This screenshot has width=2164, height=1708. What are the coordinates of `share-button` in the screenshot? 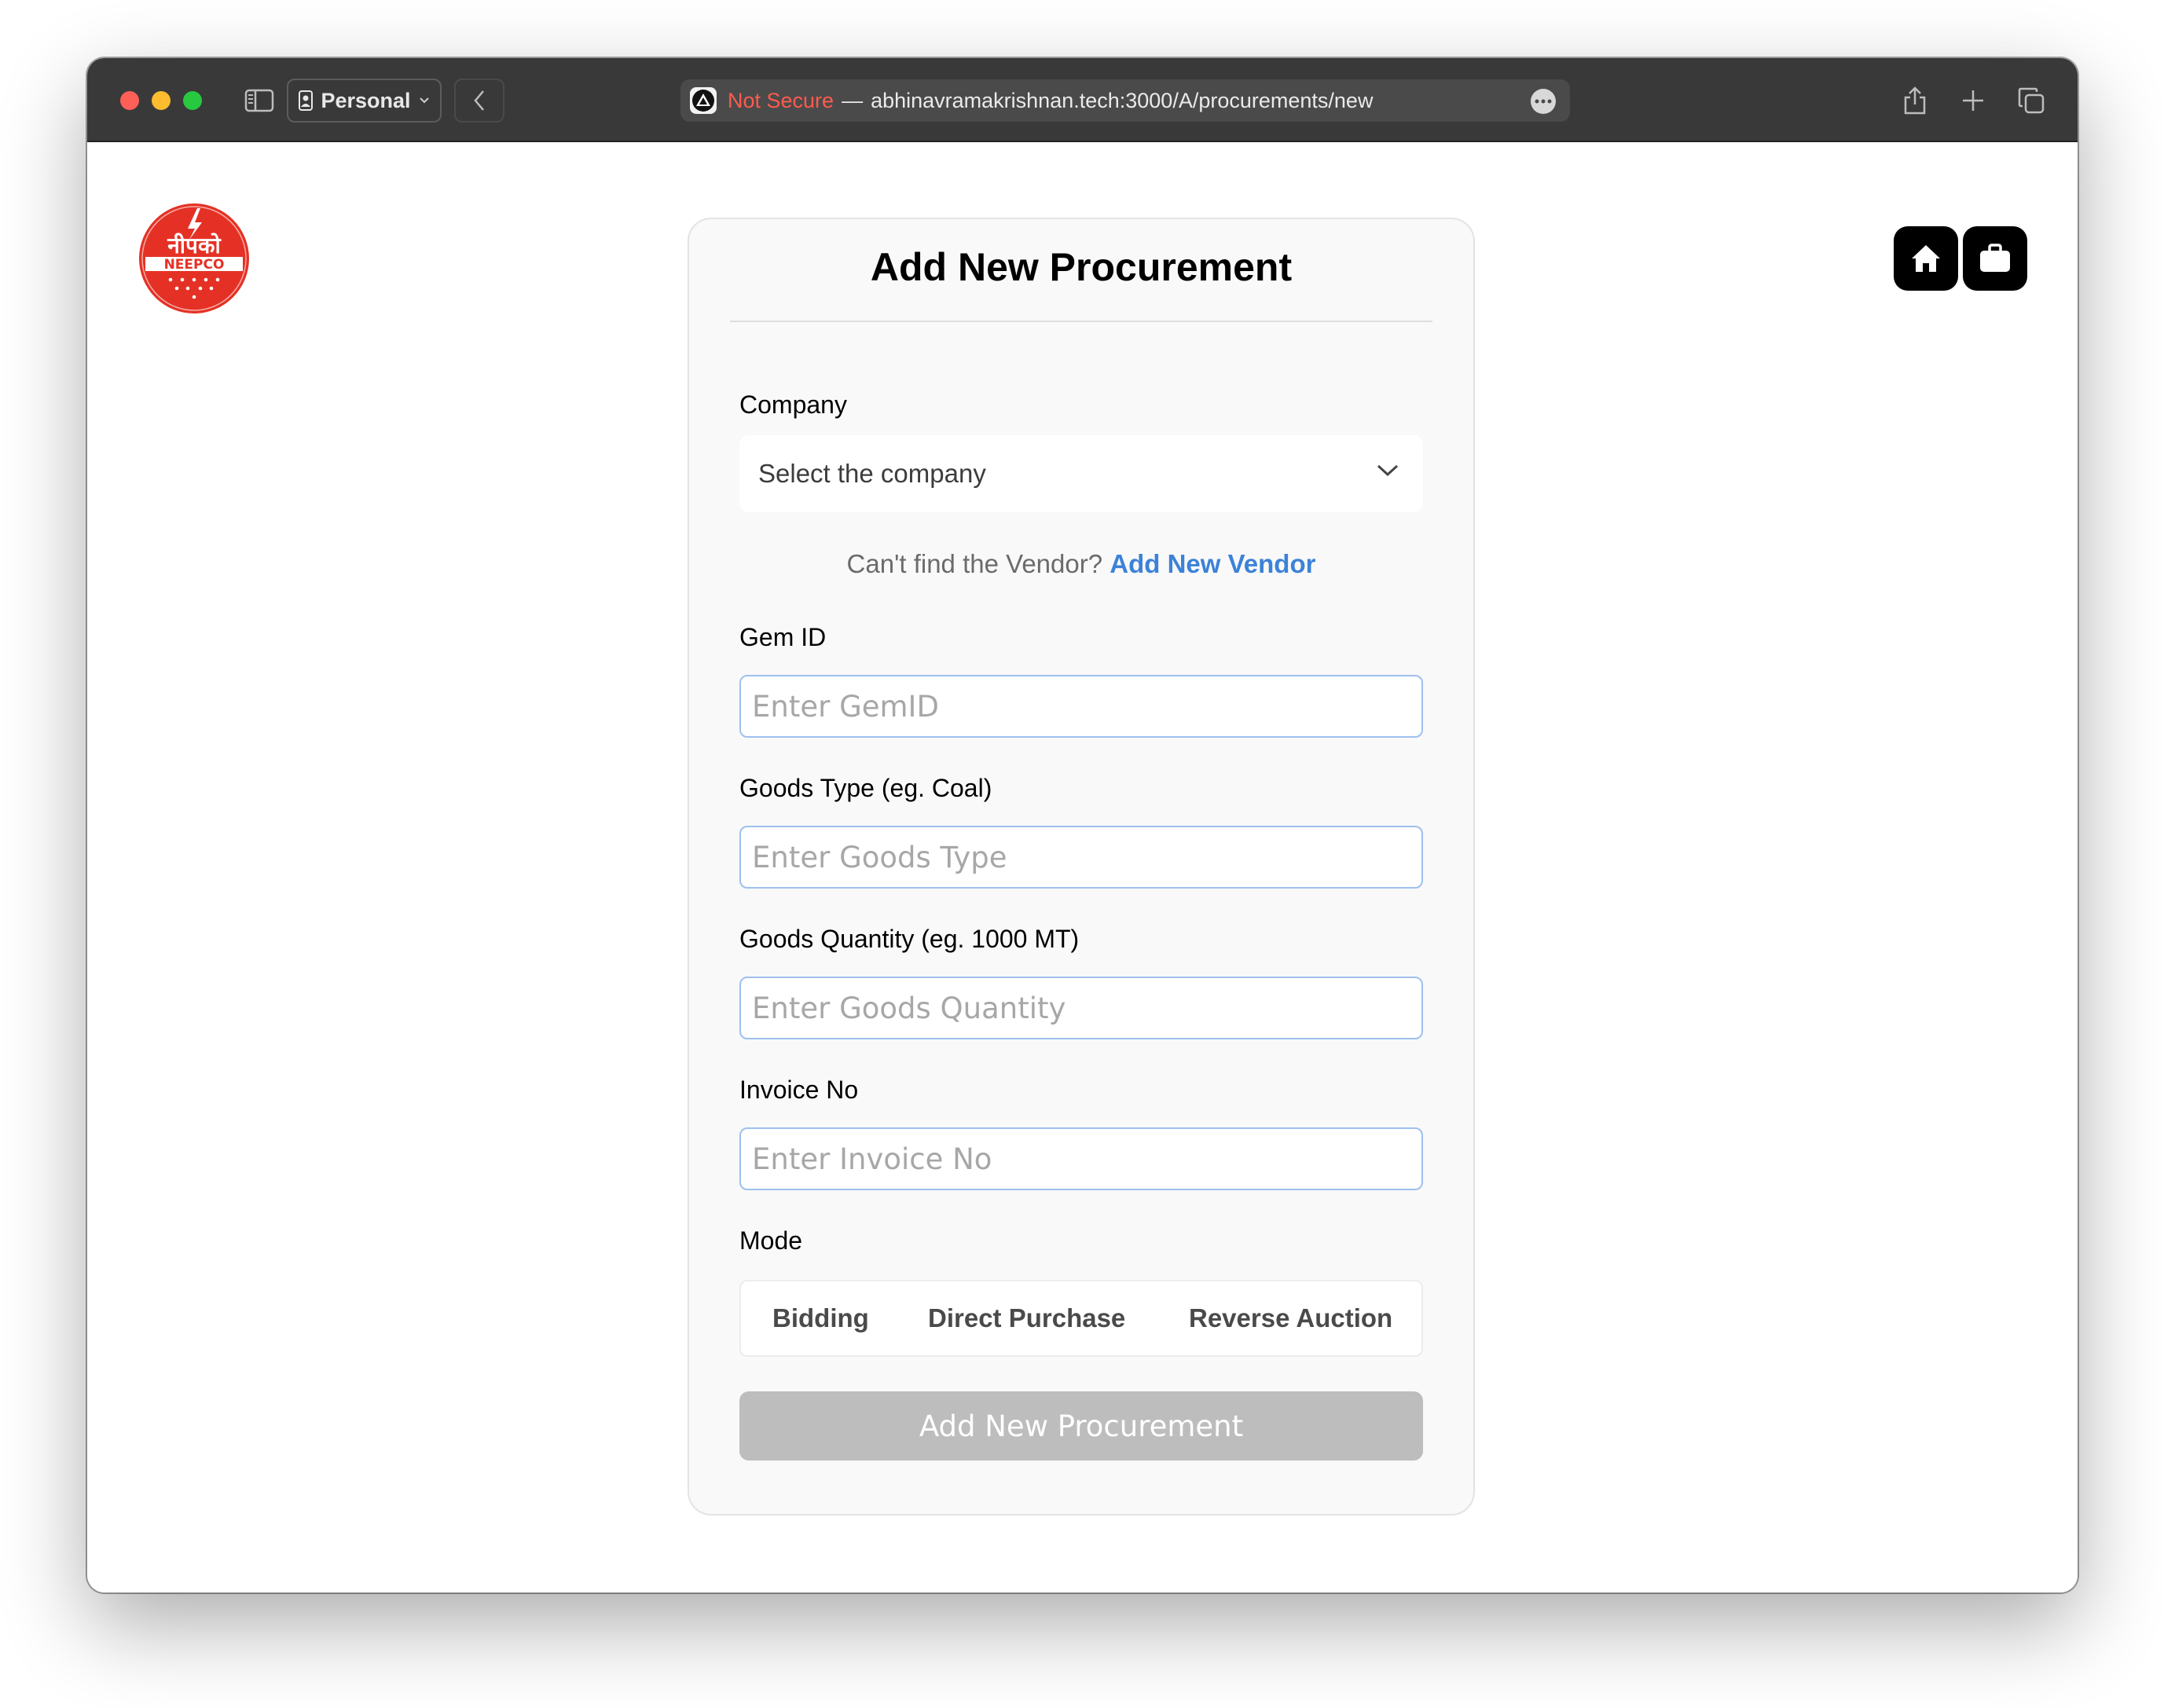 It's located at (1914, 100).